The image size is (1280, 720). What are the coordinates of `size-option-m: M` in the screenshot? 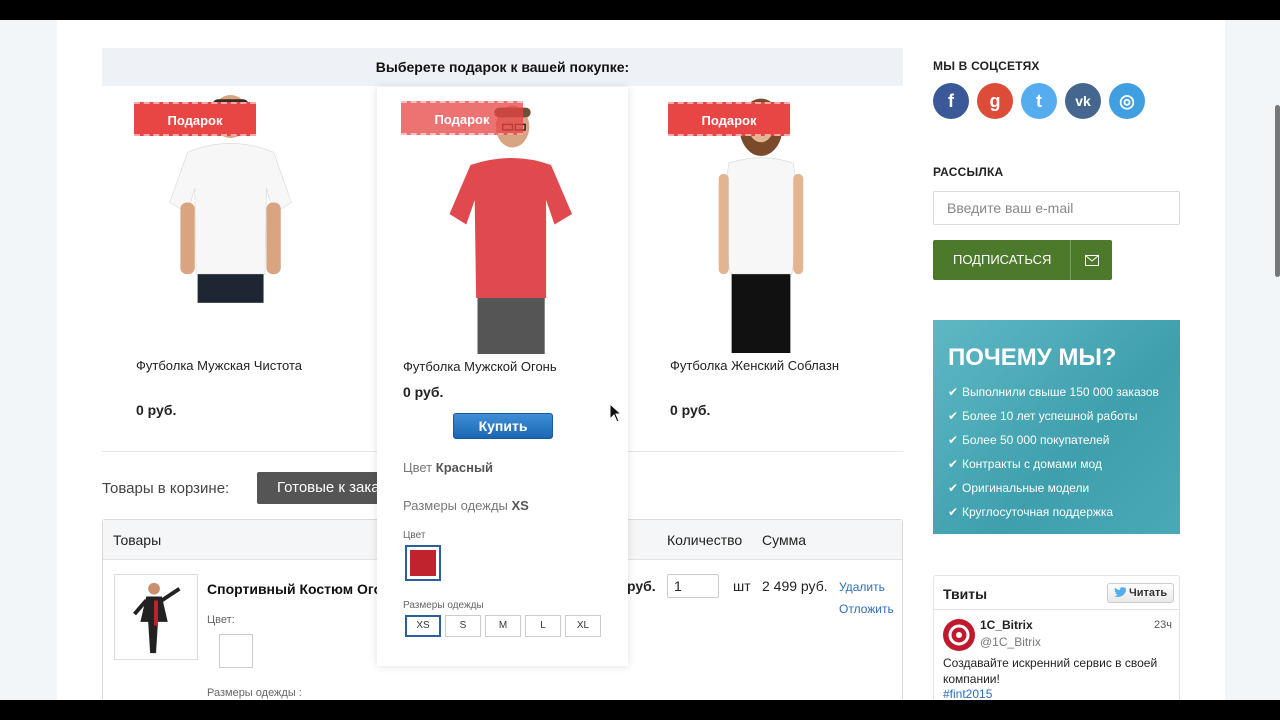 It's located at (503, 626).